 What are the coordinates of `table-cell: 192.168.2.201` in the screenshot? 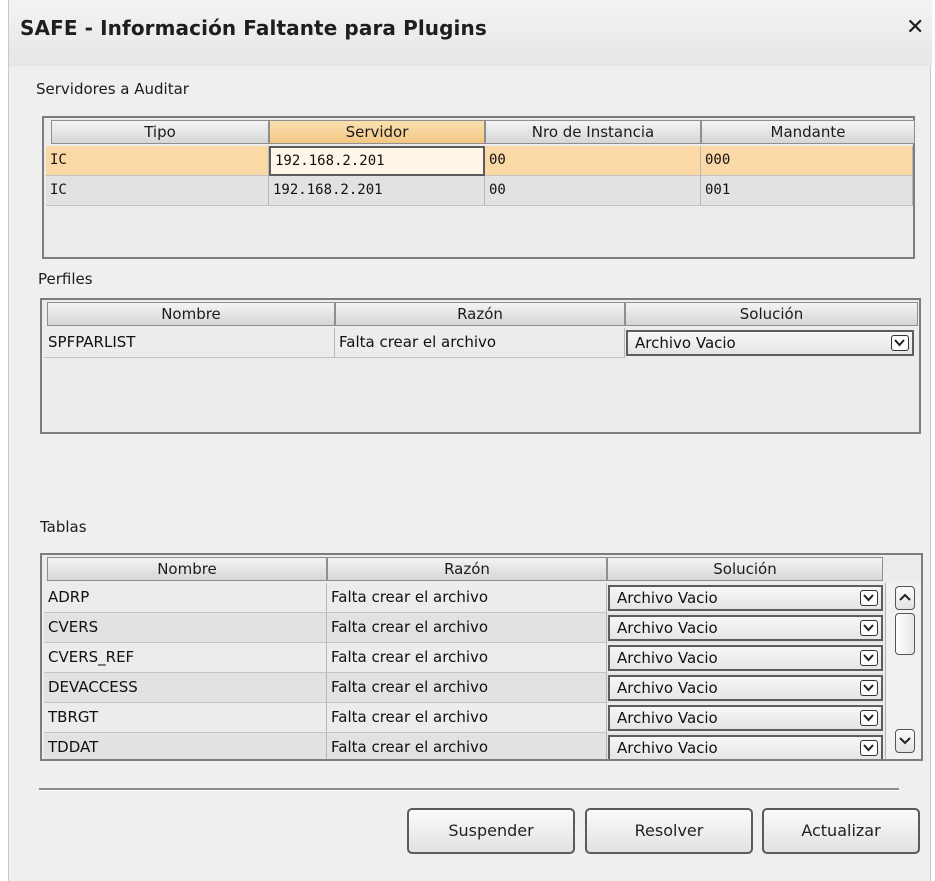 It's located at (377, 191).